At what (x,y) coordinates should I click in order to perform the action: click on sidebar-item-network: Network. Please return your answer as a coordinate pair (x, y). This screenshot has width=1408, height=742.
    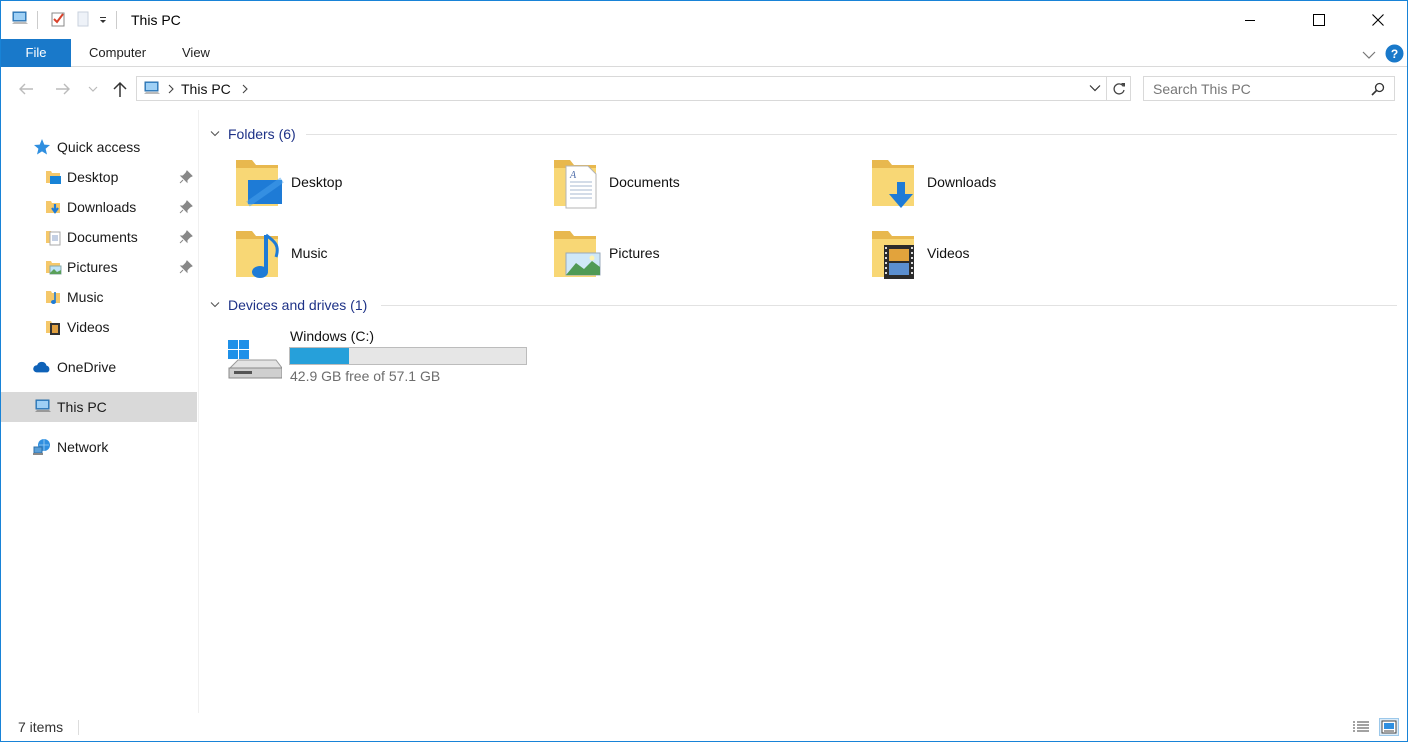
    Looking at the image, I should click on (99, 447).